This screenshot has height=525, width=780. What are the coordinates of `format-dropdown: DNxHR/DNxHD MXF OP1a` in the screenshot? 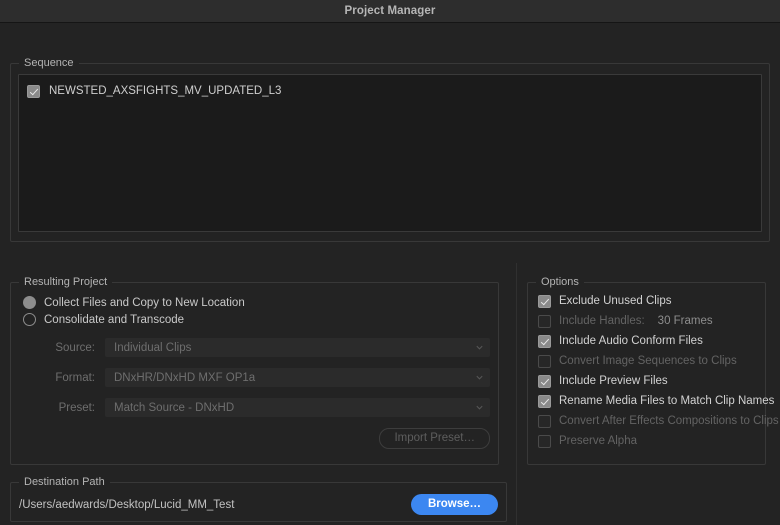 It's located at (297, 377).